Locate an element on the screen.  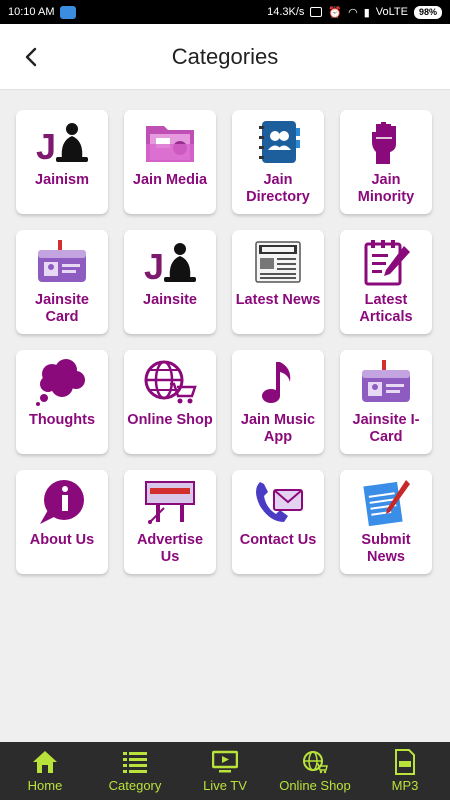
vibrate-icon is located at coordinates (316, 12).